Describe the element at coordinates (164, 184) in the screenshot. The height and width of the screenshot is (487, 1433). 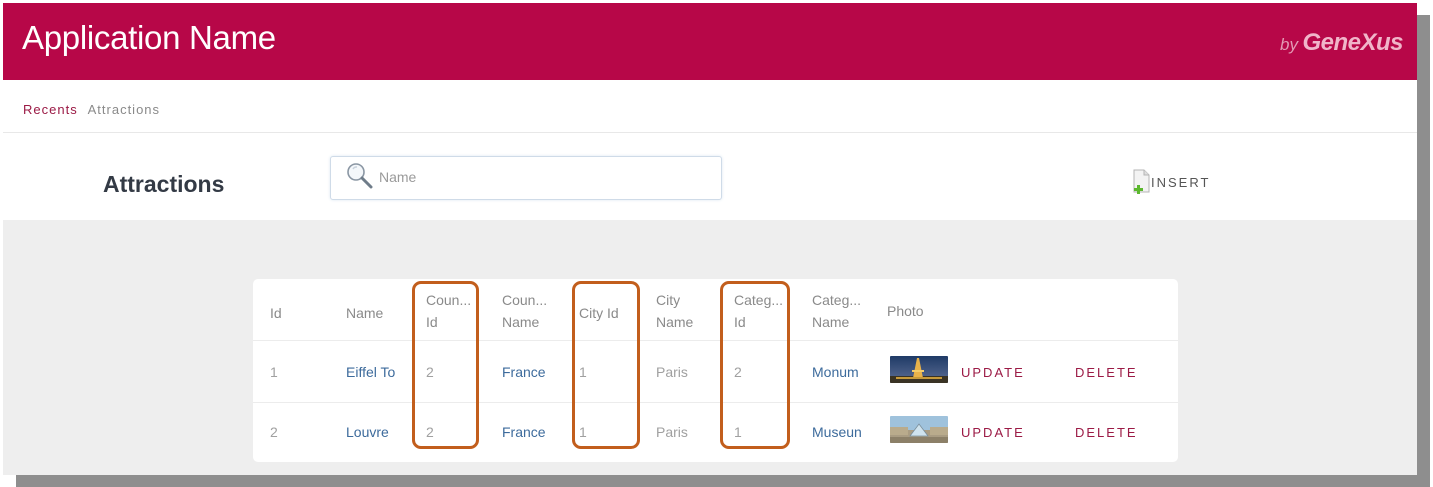
I see `page-title: Attractions` at that location.